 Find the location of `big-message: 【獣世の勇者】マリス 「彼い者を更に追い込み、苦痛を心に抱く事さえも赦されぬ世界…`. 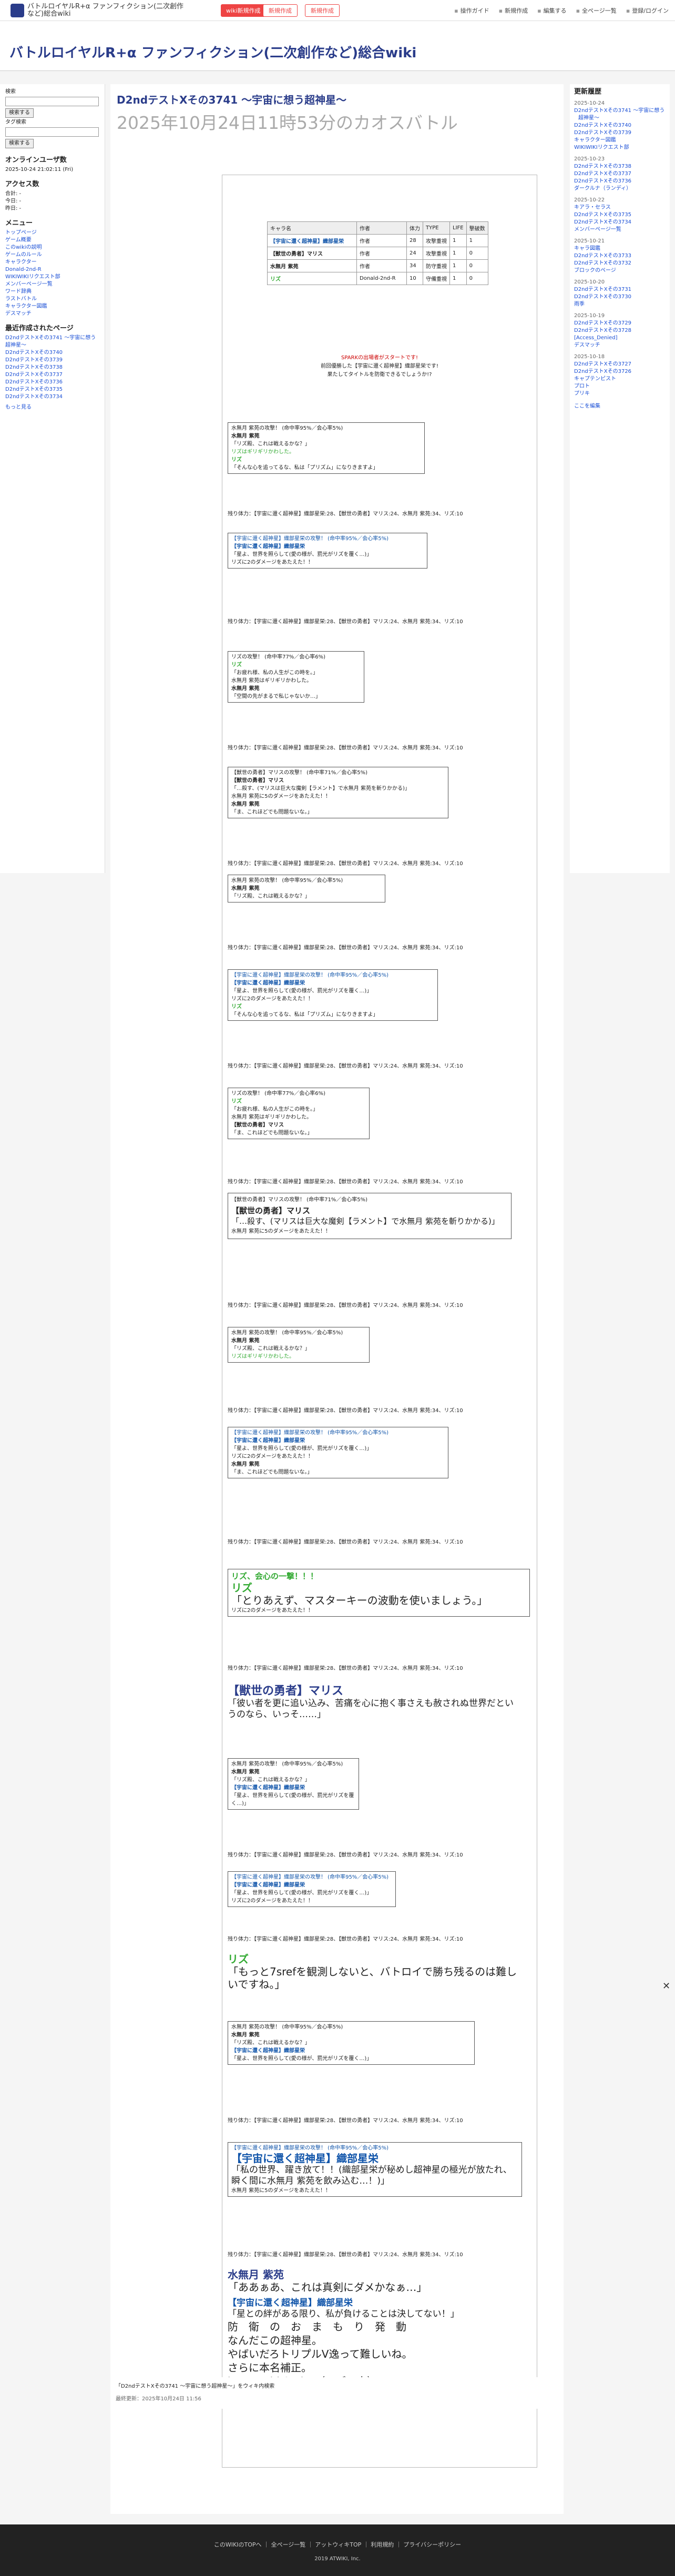

big-message: 【獣世の勇者】マリス 「彼い者を更に追い込み、苦痛を心に抱く事さえも赦されぬ世界… is located at coordinates (375, 1703).